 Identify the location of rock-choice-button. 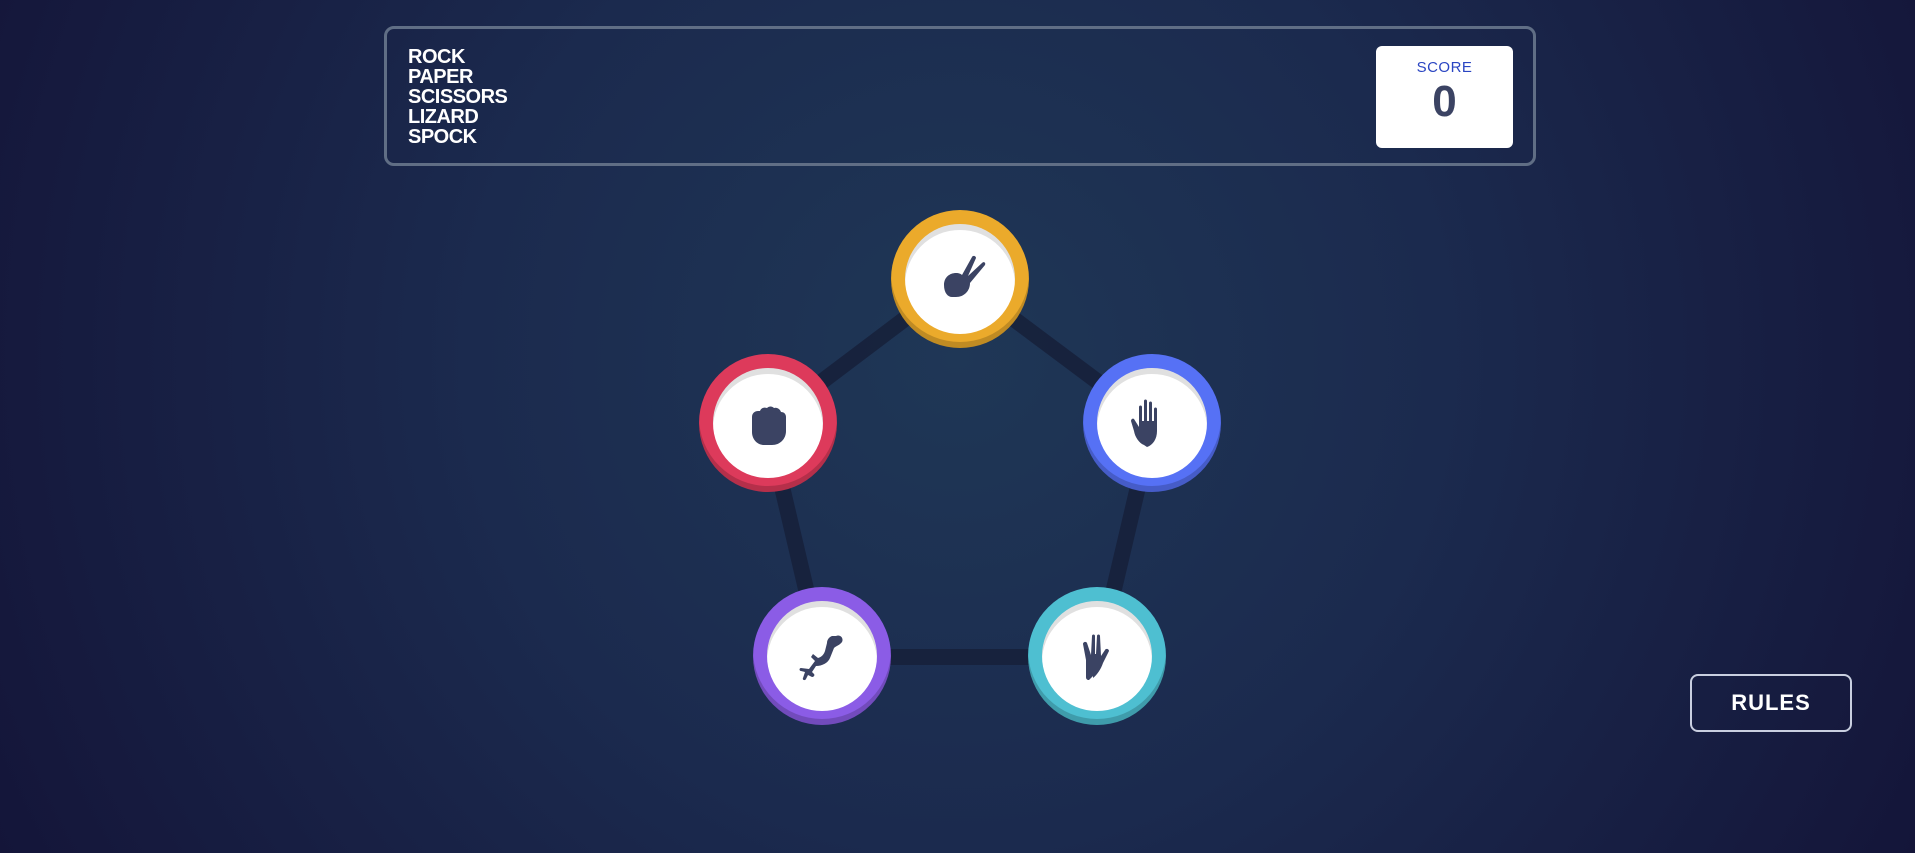
(768, 423).